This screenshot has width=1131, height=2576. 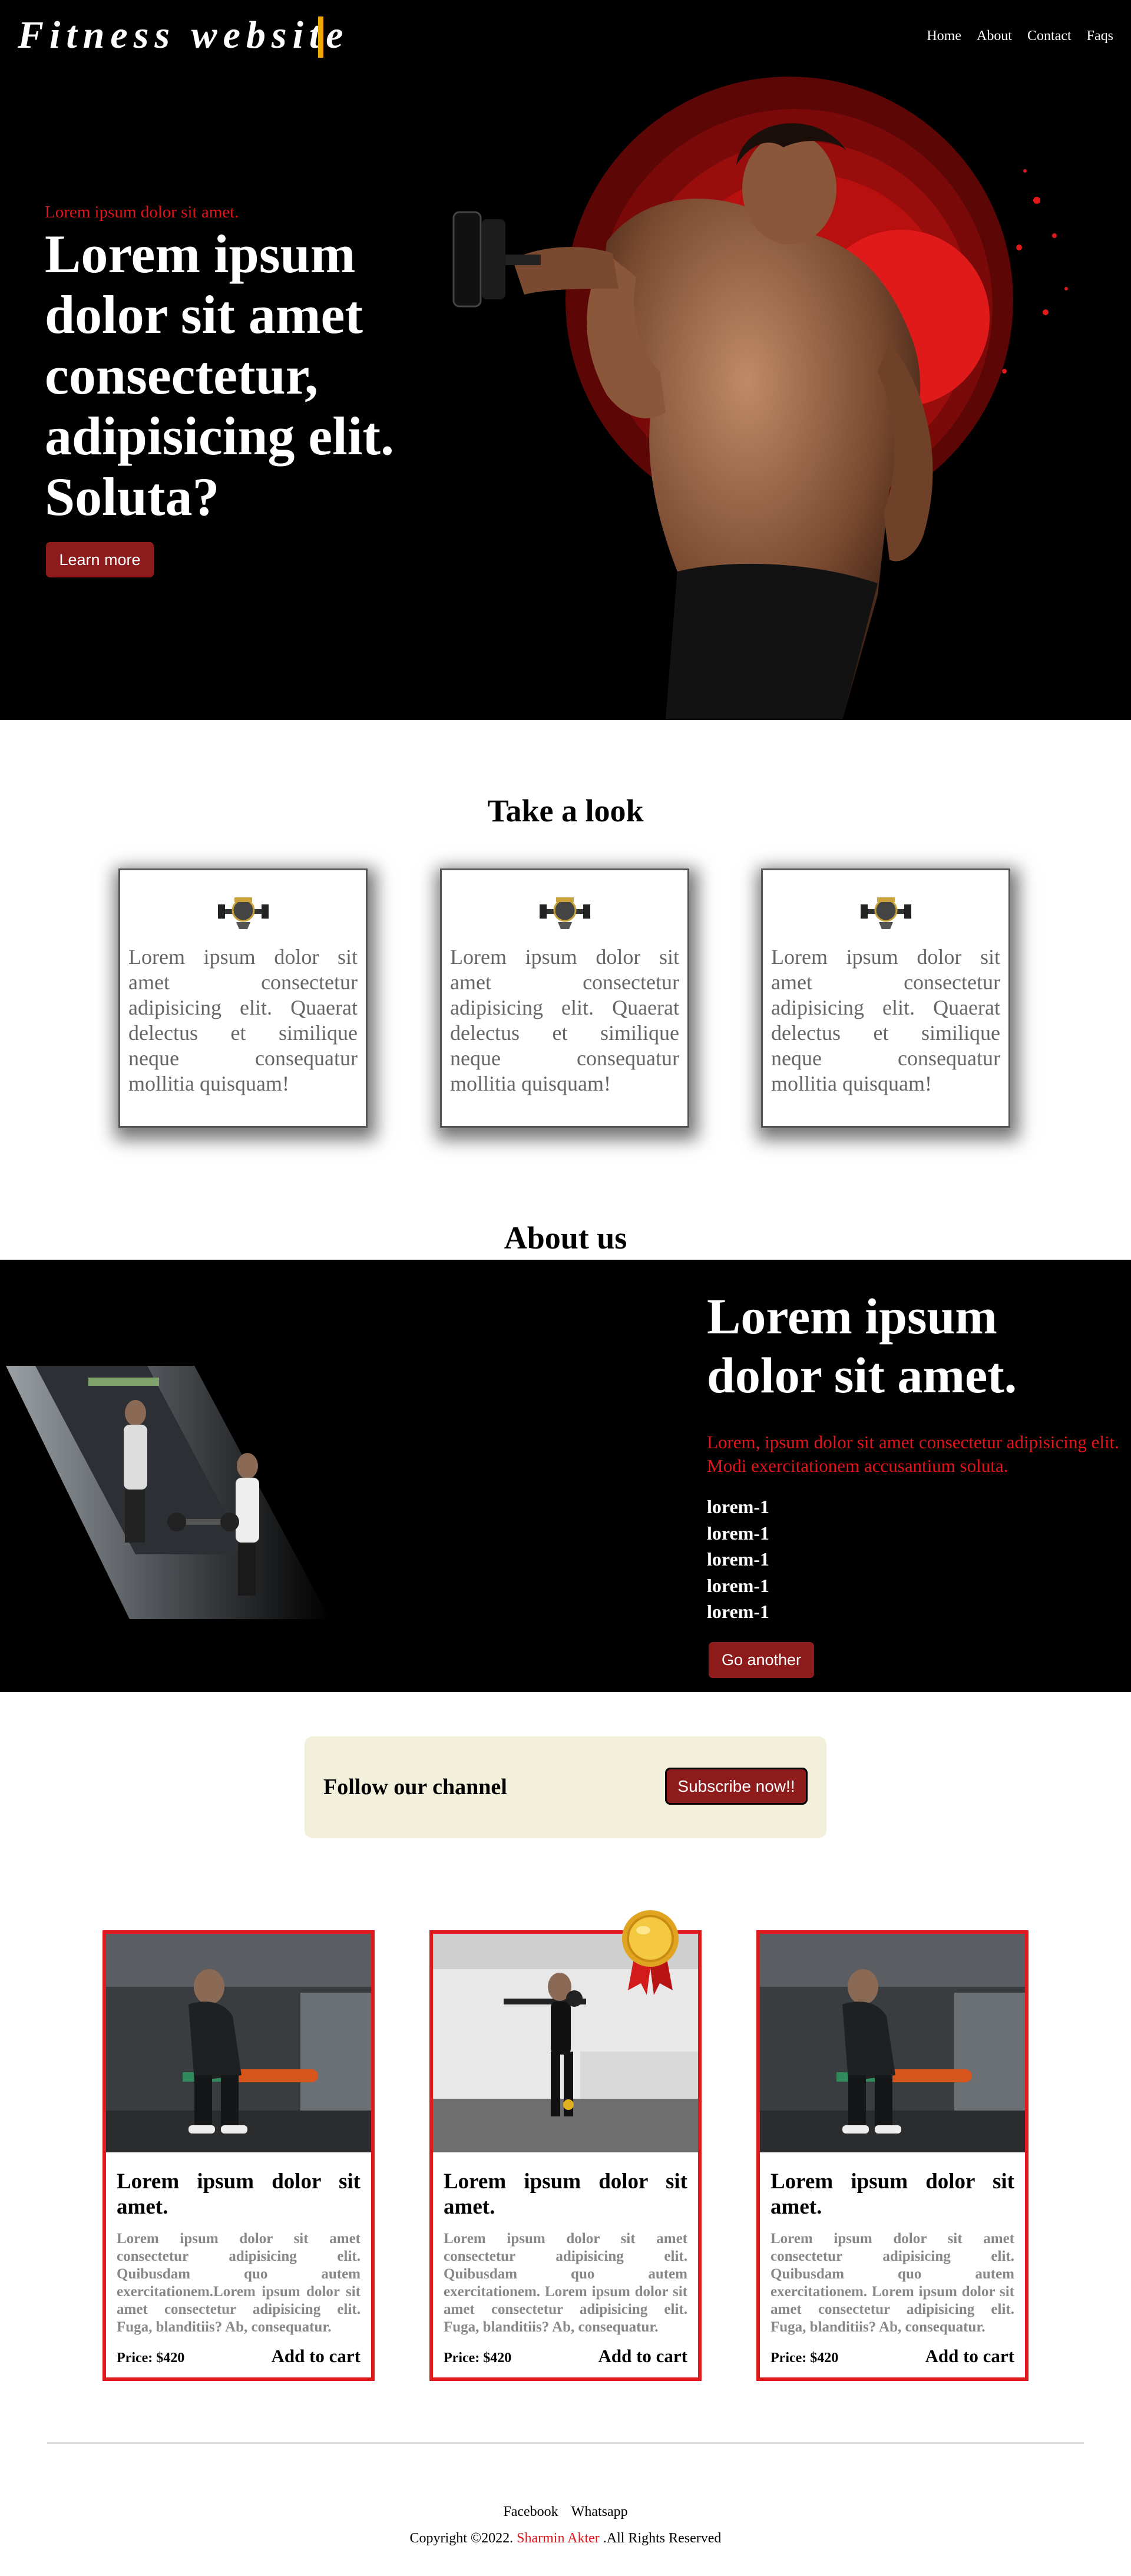 What do you see at coordinates (100, 559) in the screenshot?
I see `learn-more-button: Learn more` at bounding box center [100, 559].